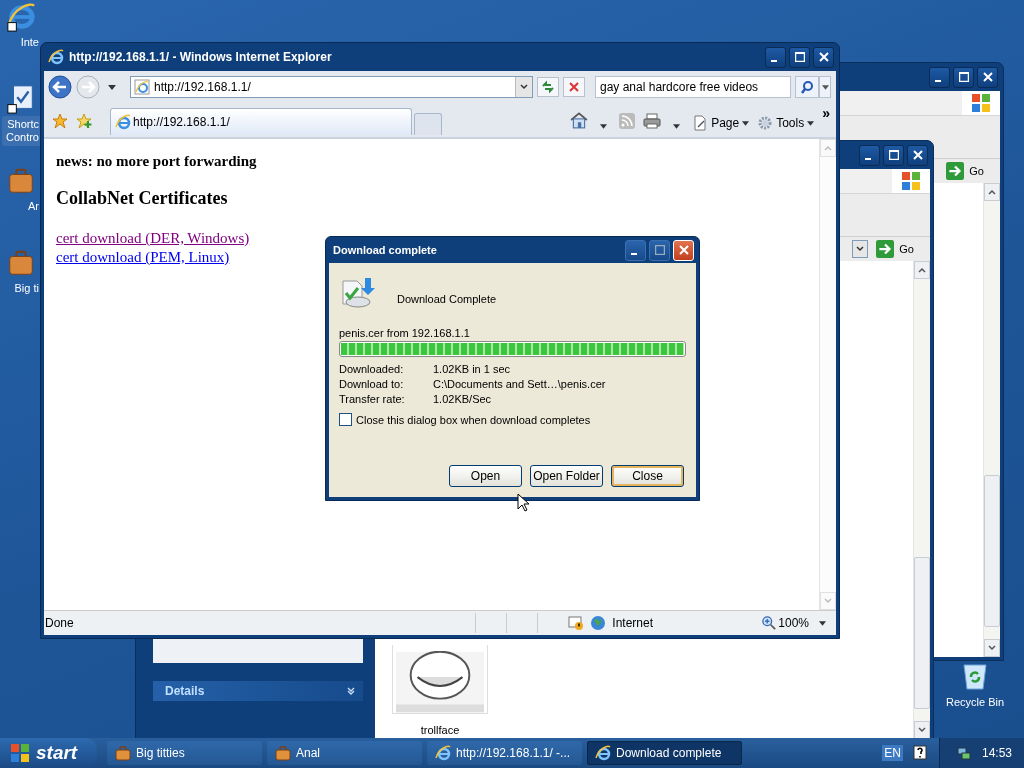 This screenshot has width=1024, height=768. I want to click on minimize-icon, so click(634, 254).